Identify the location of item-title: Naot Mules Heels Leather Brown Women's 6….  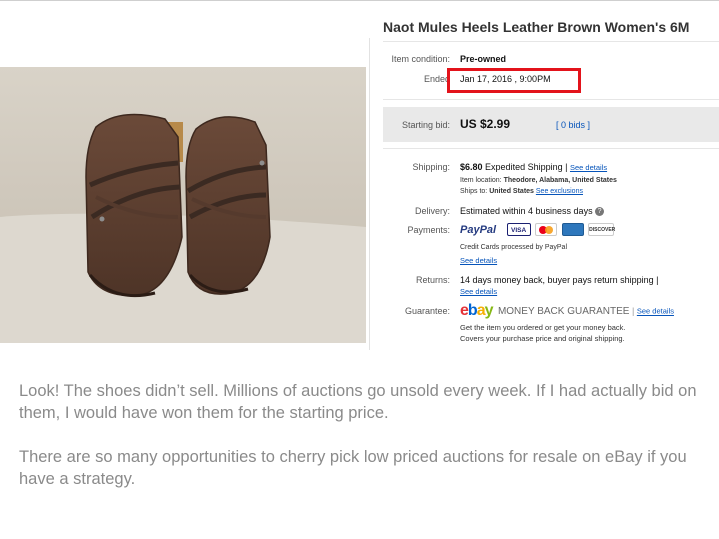
(536, 27).